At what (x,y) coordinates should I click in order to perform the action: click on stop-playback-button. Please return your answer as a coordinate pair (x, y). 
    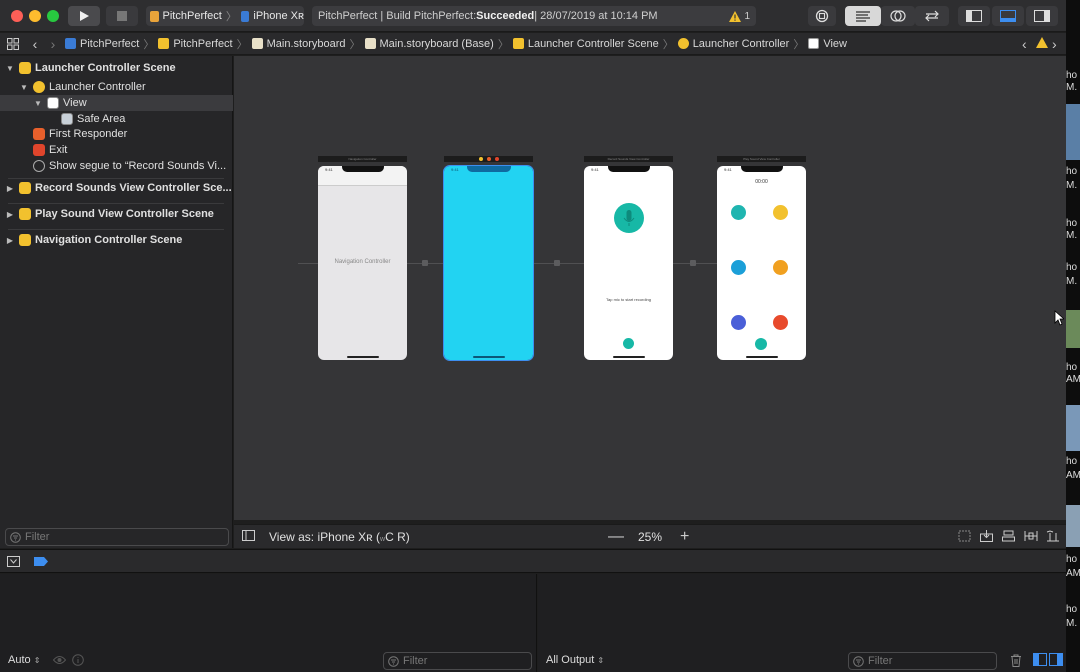
    Looking at the image, I should click on (761, 344).